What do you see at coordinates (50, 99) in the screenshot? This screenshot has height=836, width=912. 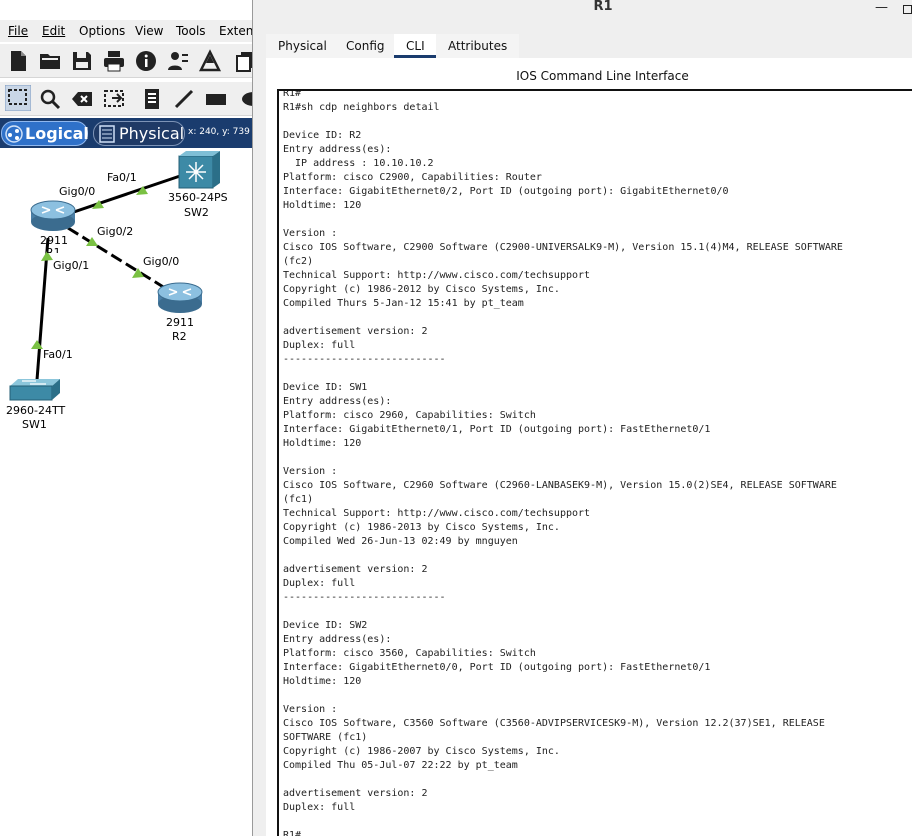 I see `inspect-icon` at bounding box center [50, 99].